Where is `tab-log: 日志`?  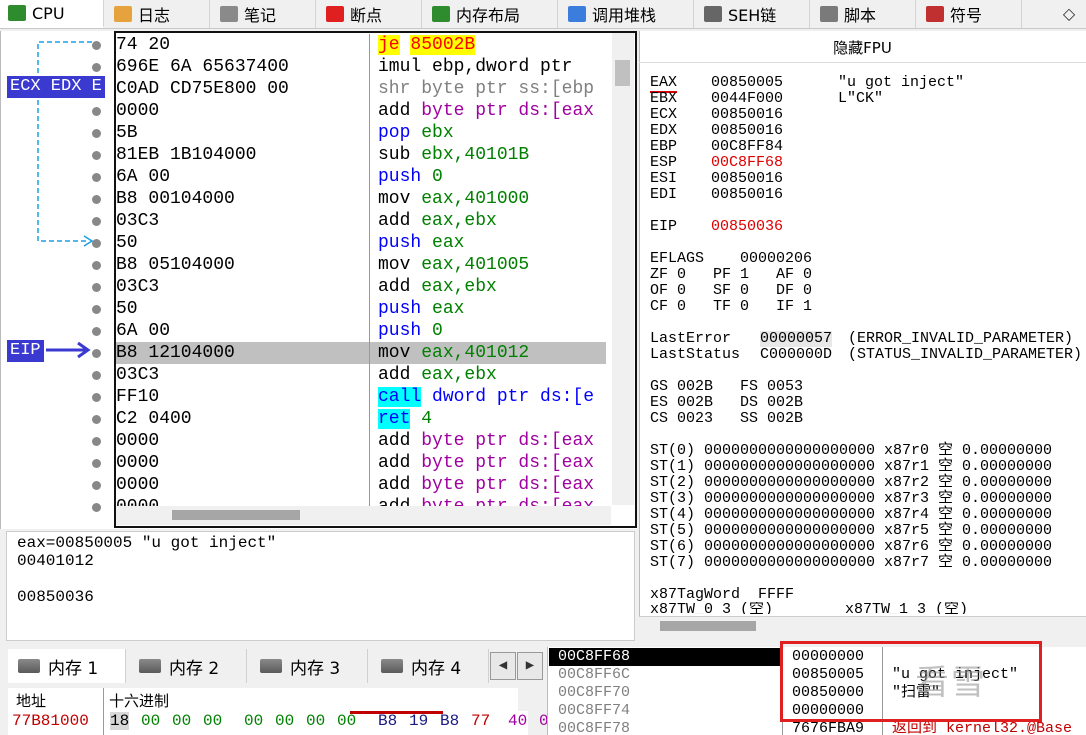
tab-log: 日志 is located at coordinates (158, 14).